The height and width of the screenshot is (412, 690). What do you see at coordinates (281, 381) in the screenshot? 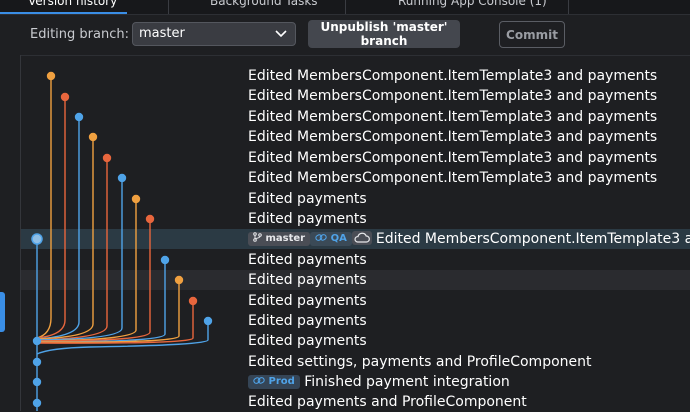
I see `env-badge-label: Prod` at bounding box center [281, 381].